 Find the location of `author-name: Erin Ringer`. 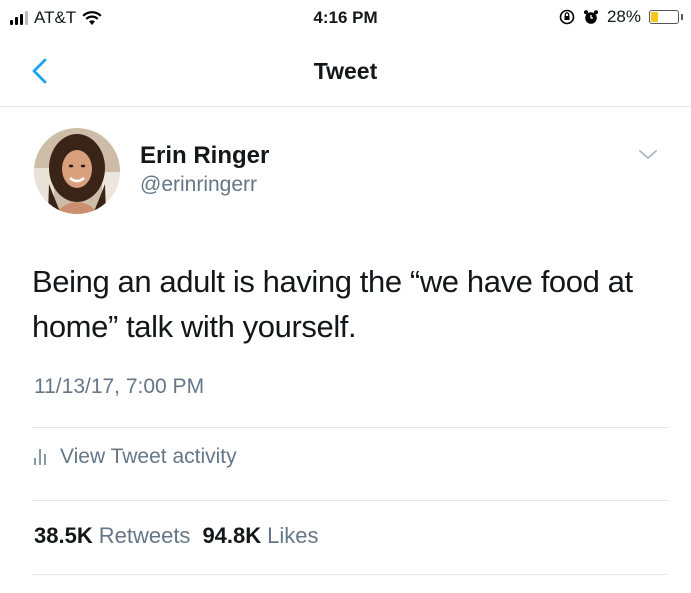

author-name: Erin Ringer is located at coordinates (204, 156).